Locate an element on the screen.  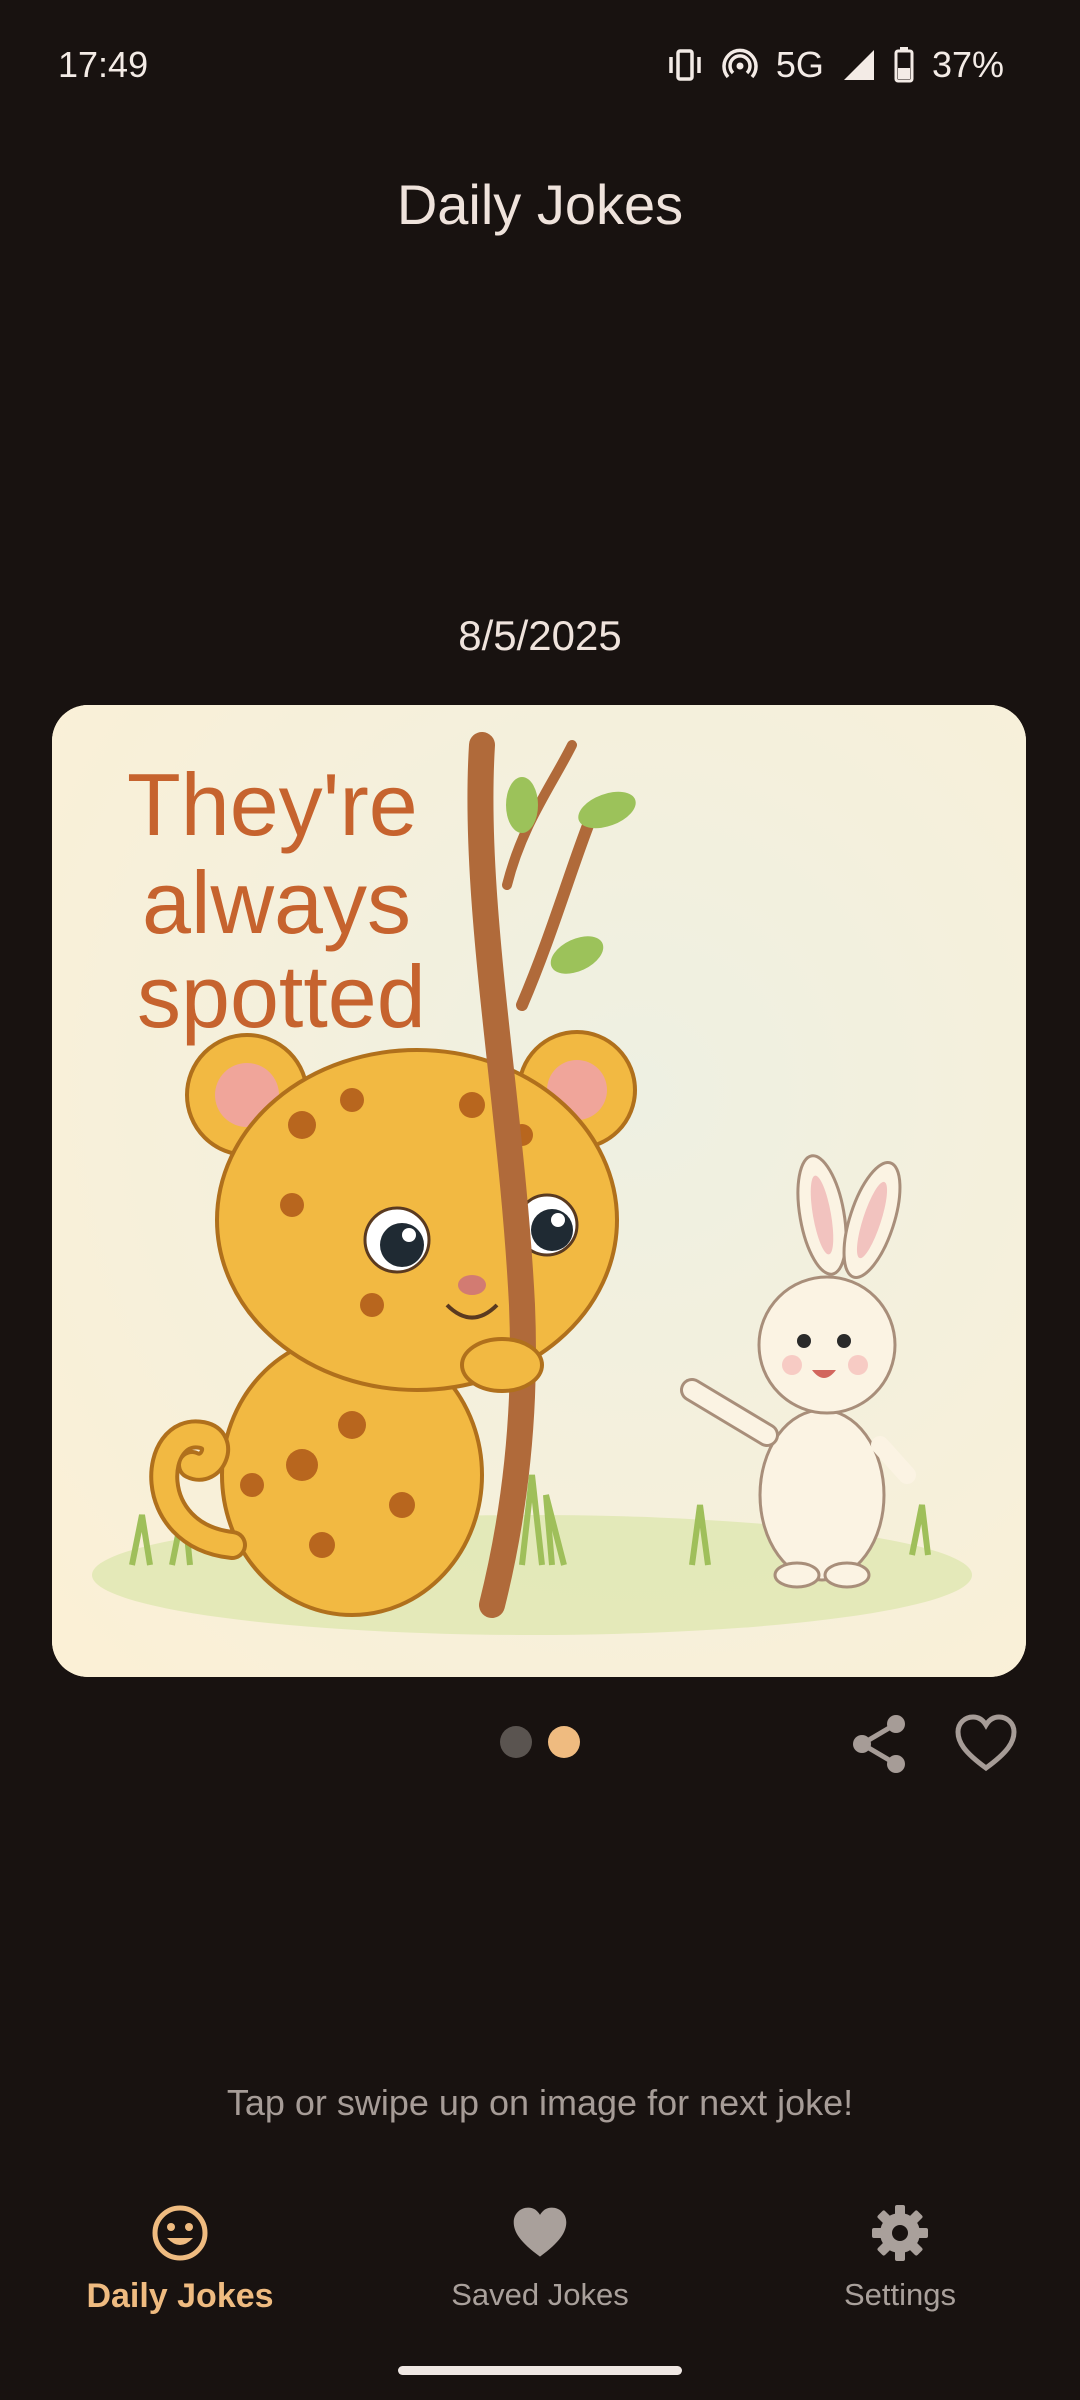
image-caption-line-3: spotted is located at coordinates (281, 996).